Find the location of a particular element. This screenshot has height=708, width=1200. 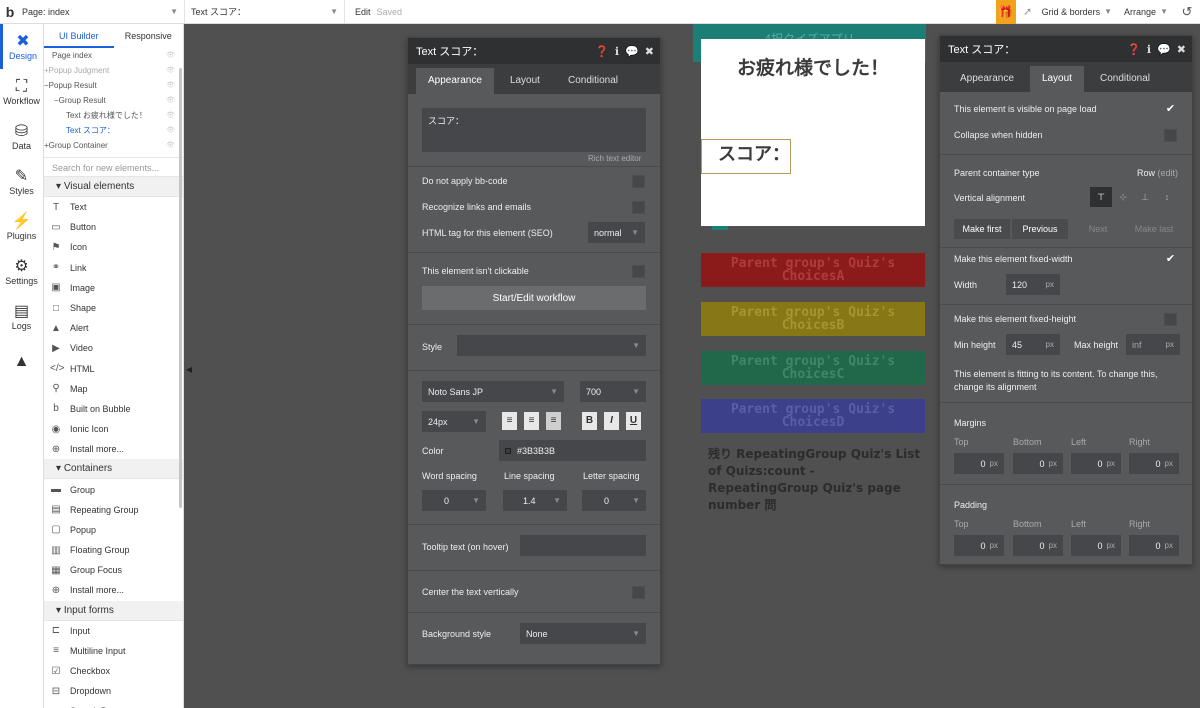

italic-icon: I is located at coordinates (611, 421).